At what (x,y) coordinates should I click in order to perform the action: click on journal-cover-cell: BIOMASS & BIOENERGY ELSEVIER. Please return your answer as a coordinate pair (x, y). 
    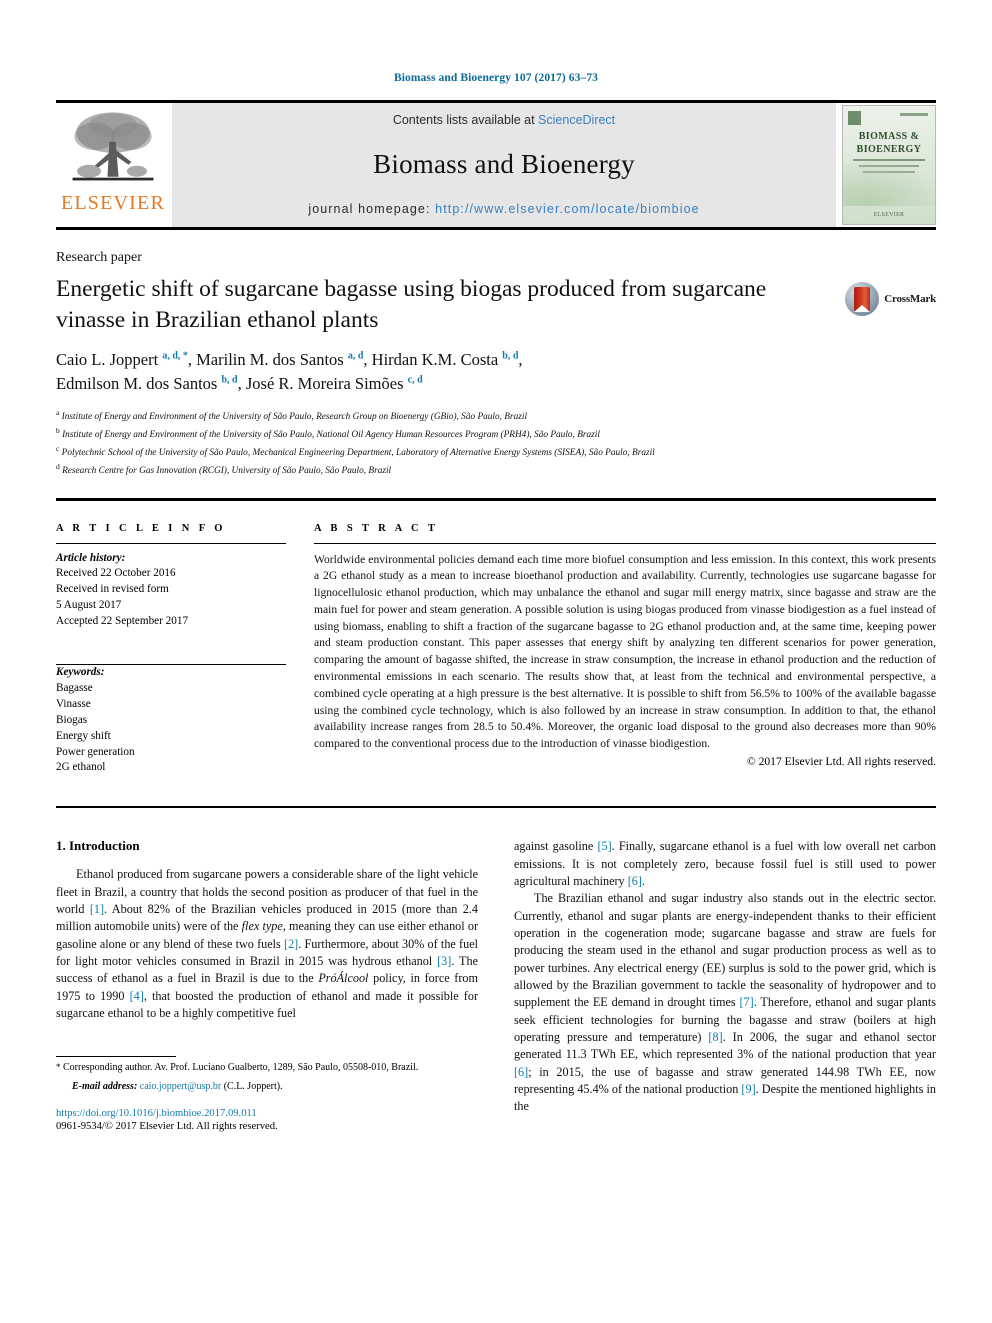
    Looking at the image, I should click on (886, 165).